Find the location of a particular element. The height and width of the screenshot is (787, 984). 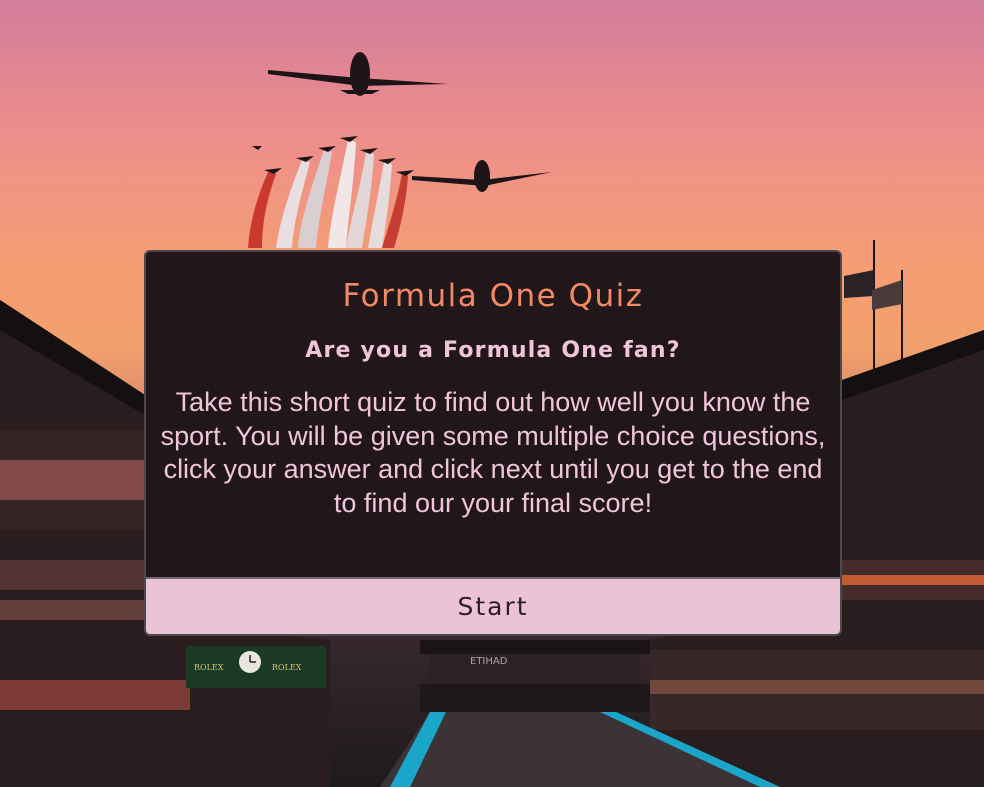

quiz-subtitle: Are you a Formula One fan? is located at coordinates (493, 350).